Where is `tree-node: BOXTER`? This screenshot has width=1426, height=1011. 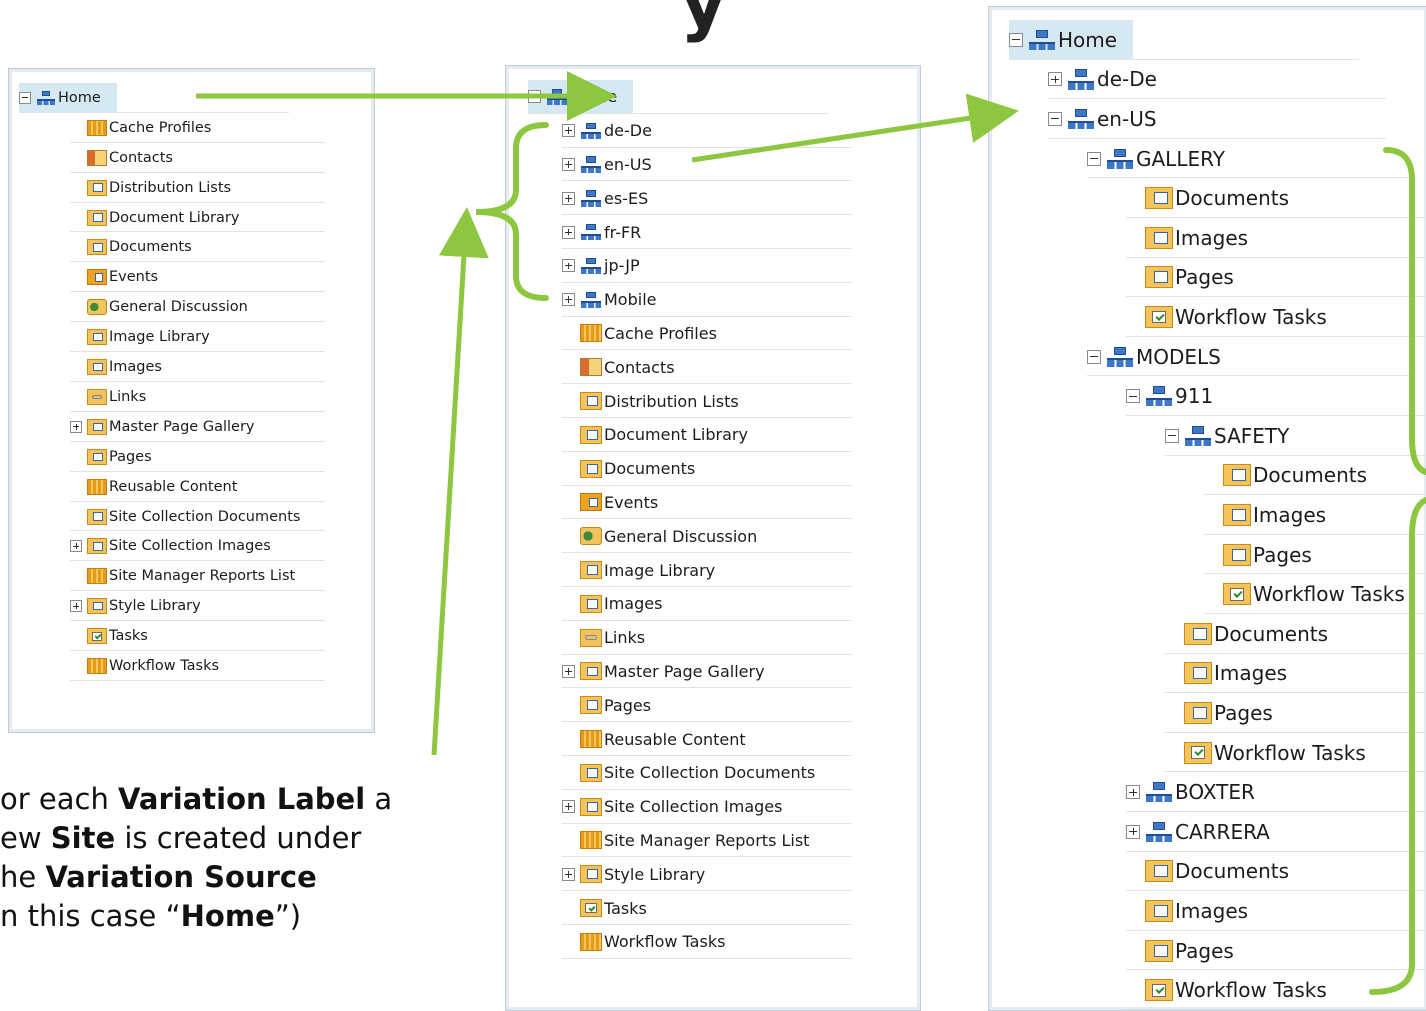
tree-node: BOXTER is located at coordinates (1276, 792).